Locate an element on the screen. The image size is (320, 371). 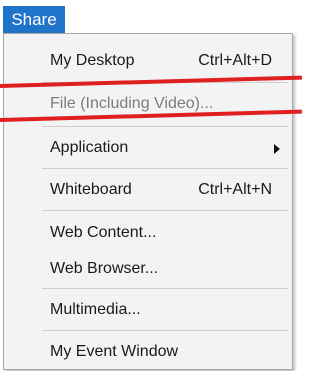
share-menu-label: Share is located at coordinates (34, 19).